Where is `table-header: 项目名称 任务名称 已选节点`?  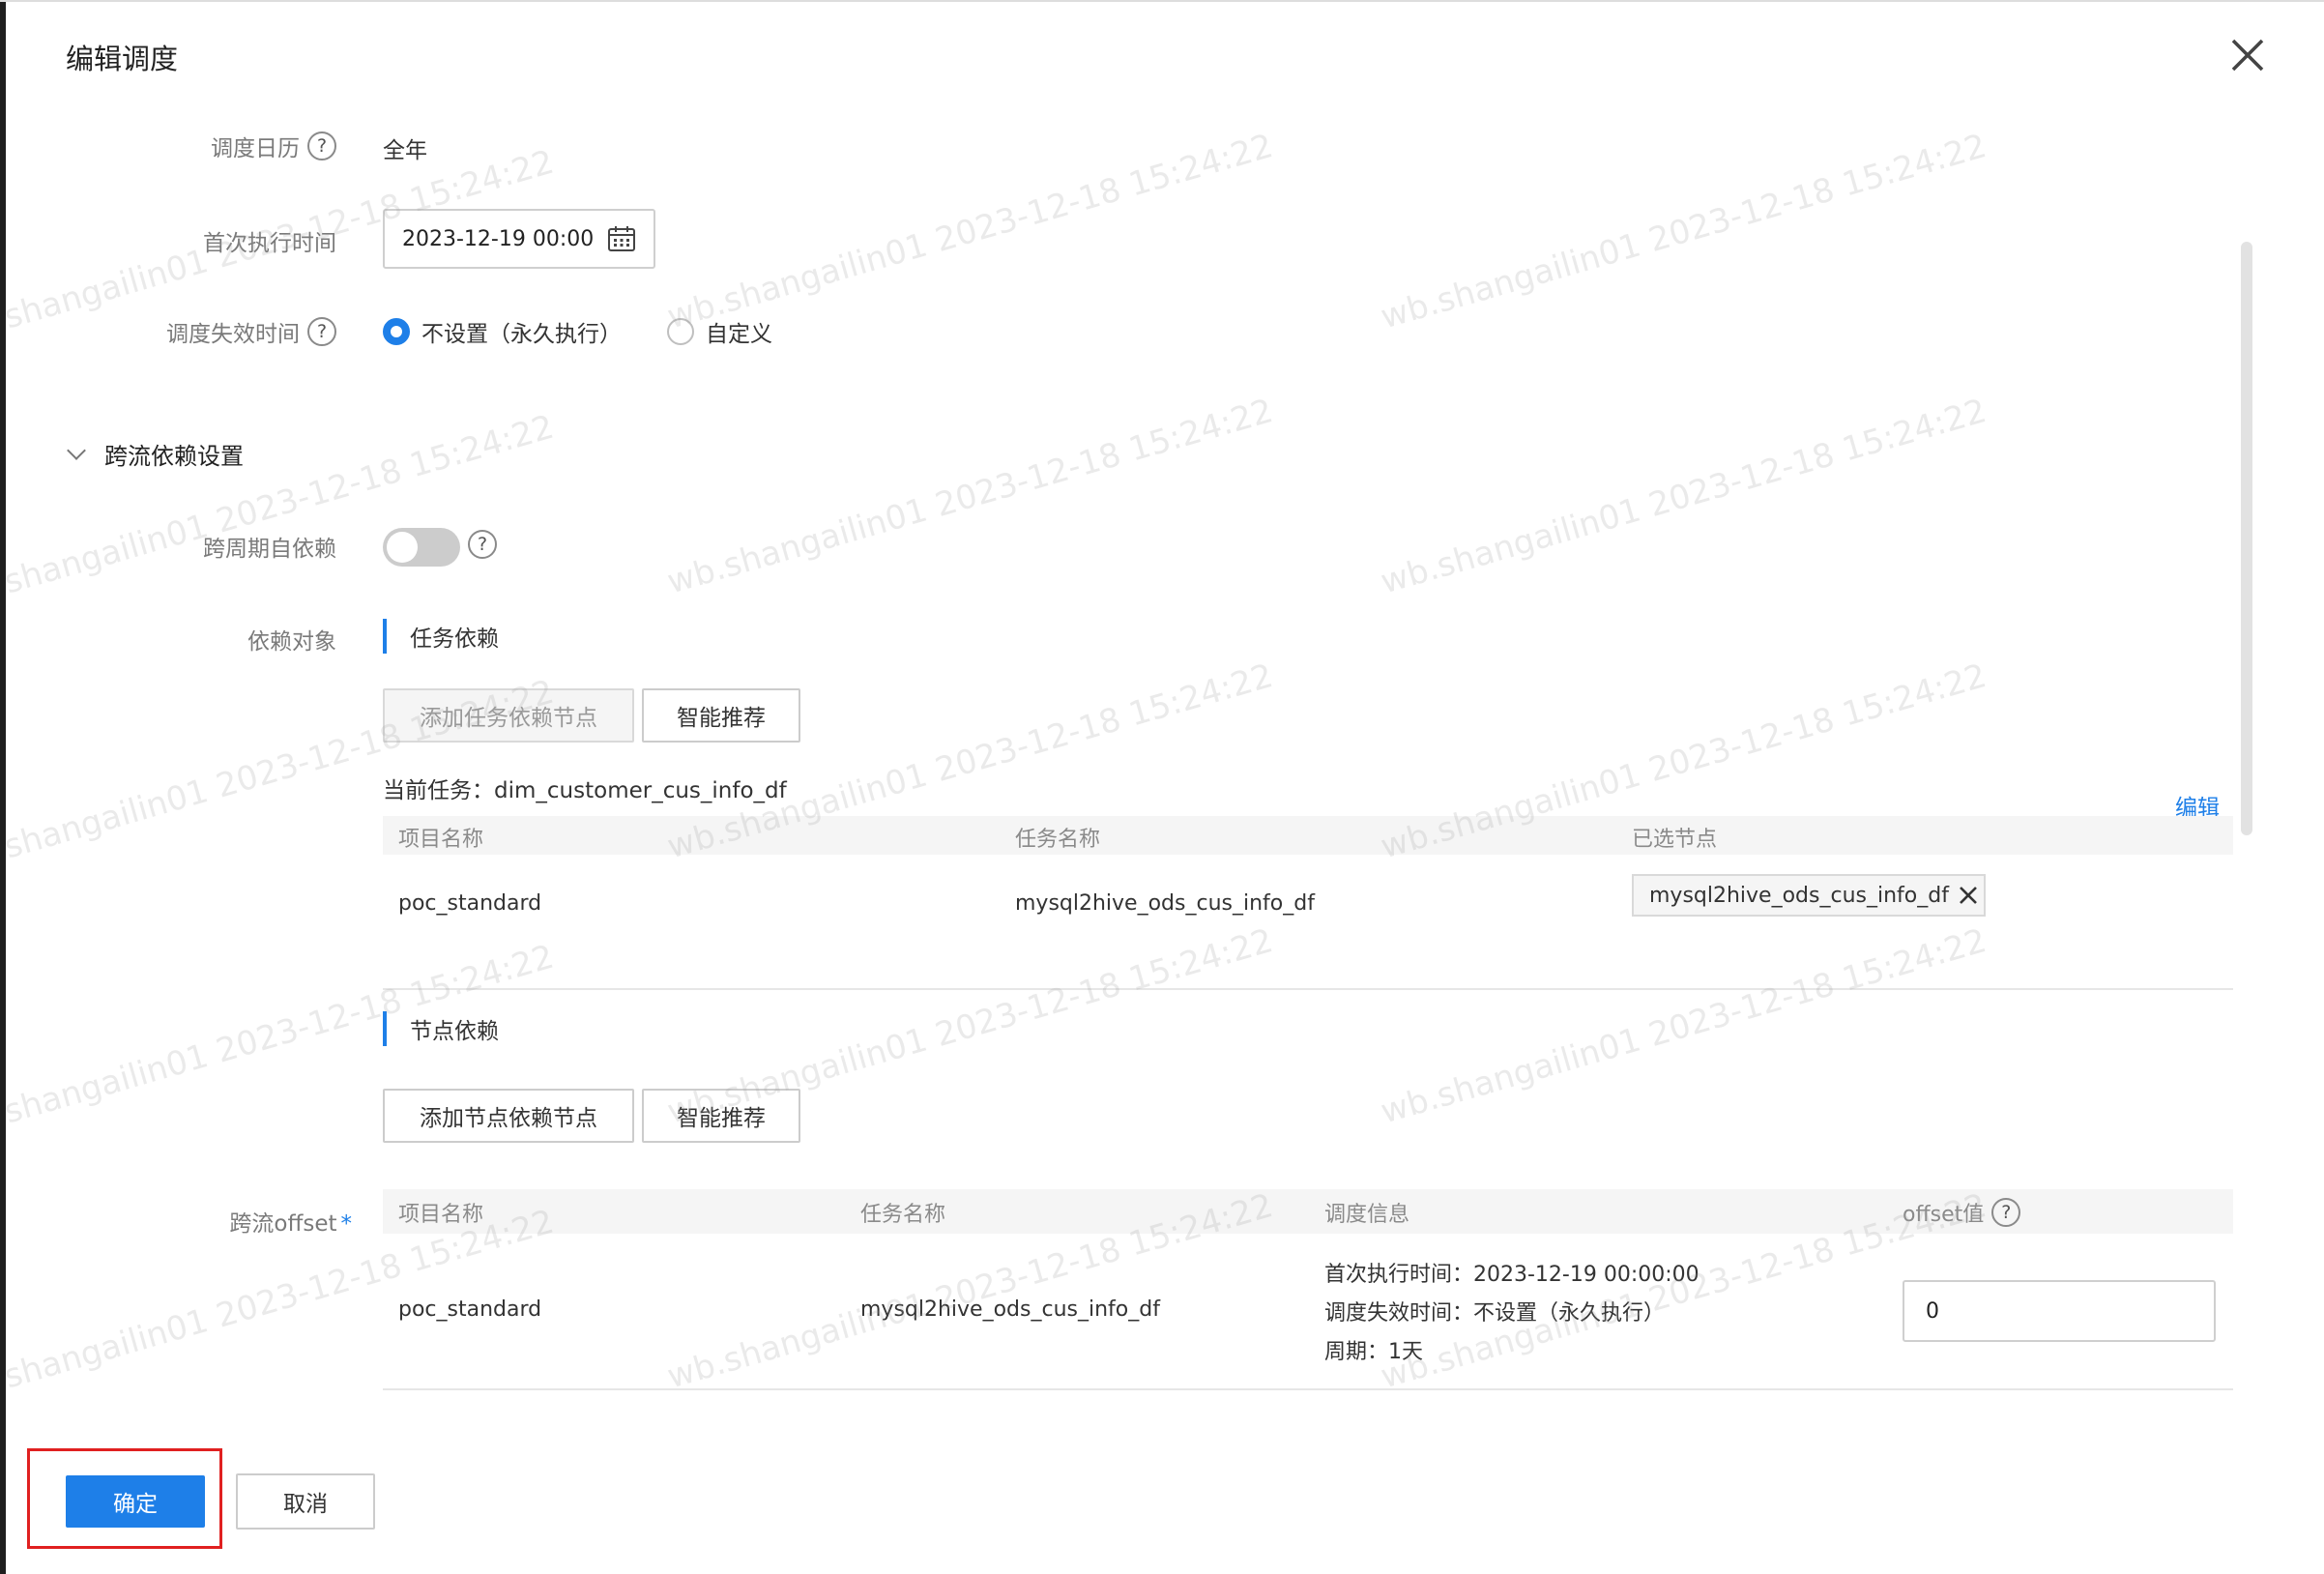
table-header: 项目名称 任务名称 已选节点 is located at coordinates (1308, 835).